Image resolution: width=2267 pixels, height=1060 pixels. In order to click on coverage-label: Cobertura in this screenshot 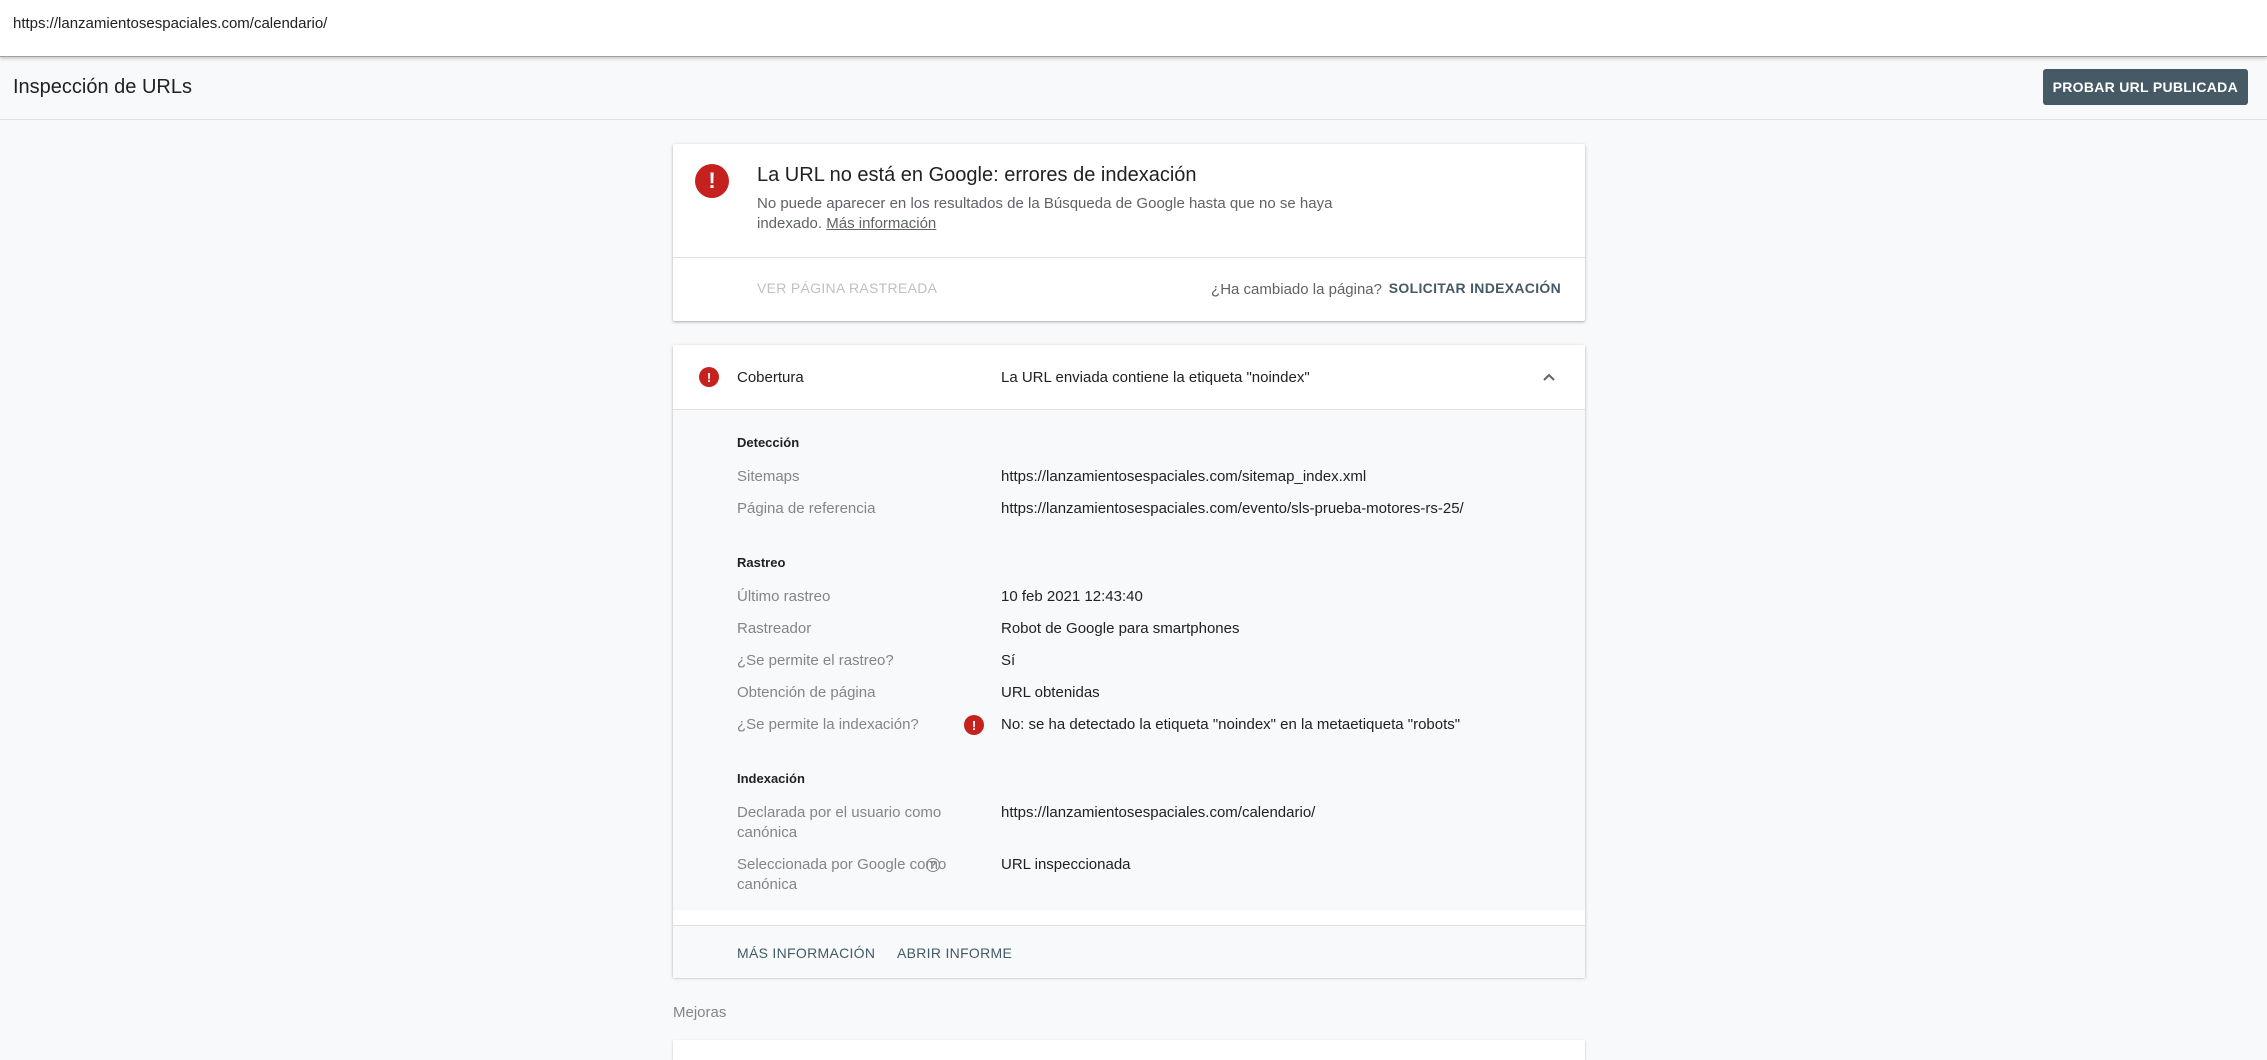, I will do `click(770, 377)`.